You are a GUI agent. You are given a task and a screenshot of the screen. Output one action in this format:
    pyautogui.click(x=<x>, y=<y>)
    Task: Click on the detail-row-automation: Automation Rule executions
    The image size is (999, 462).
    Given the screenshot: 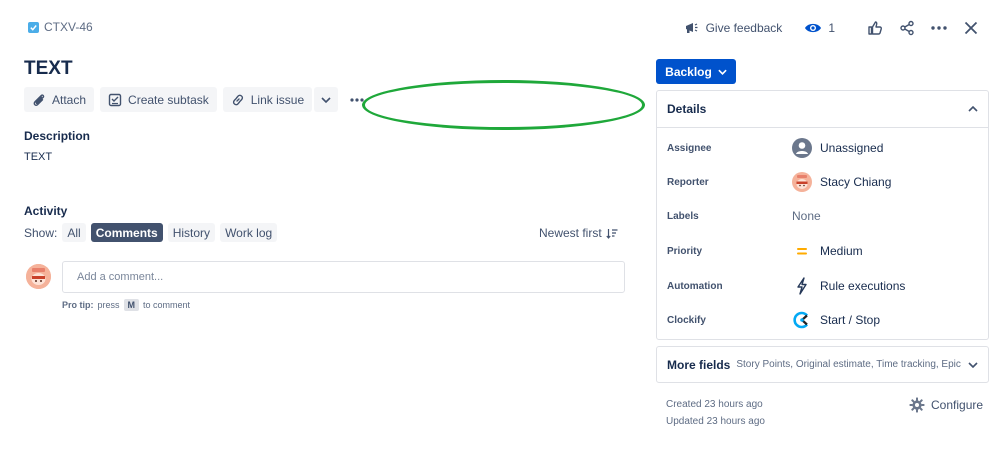 What is the action you would take?
    pyautogui.click(x=824, y=286)
    